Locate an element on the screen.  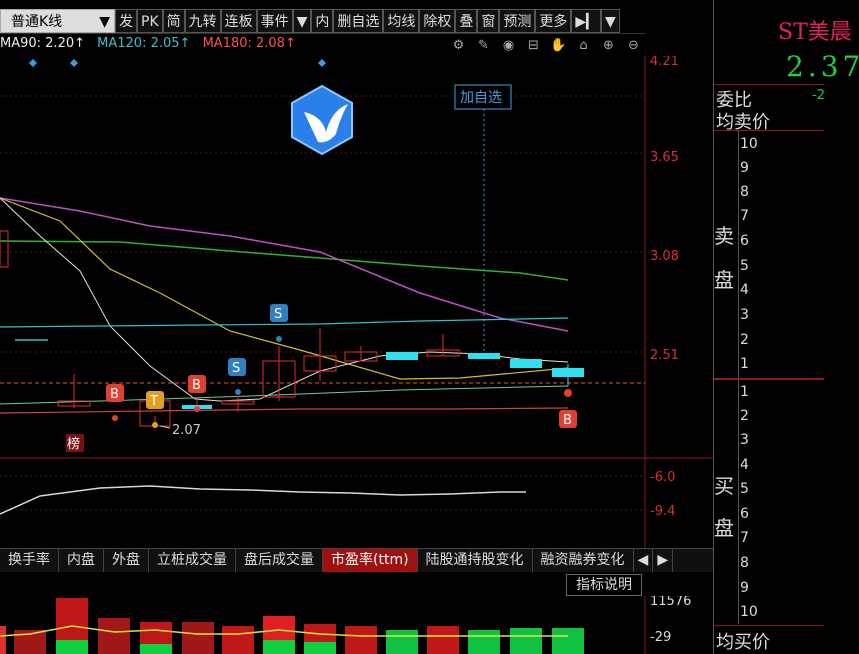
home-icon: ⌂ is located at coordinates (583, 46).